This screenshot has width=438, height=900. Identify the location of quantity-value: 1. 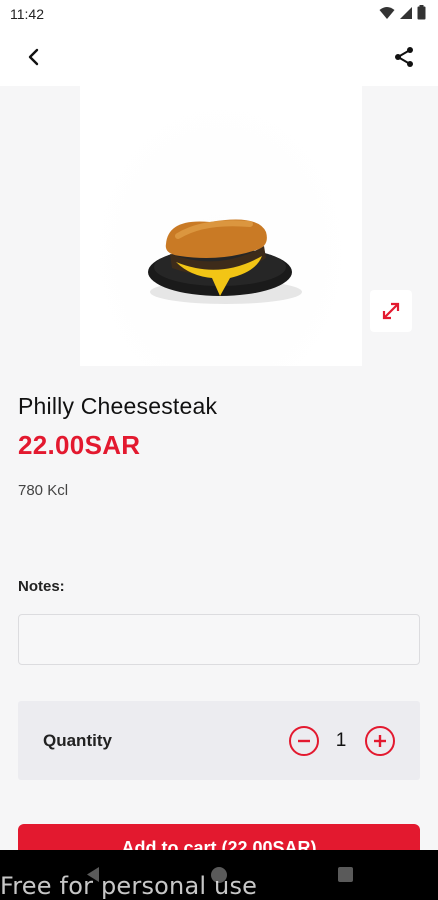
(341, 740).